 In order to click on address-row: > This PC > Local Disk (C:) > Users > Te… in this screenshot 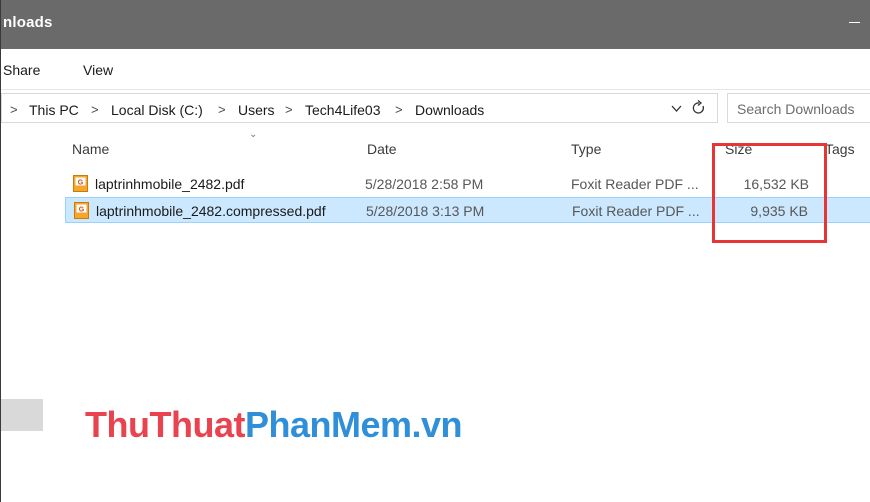, I will do `click(435, 108)`.